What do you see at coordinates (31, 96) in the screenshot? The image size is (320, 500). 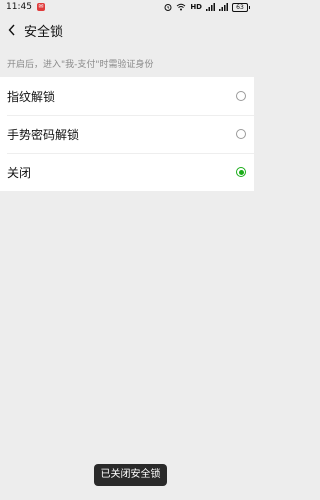 I see `option-label: 指纹解锁` at bounding box center [31, 96].